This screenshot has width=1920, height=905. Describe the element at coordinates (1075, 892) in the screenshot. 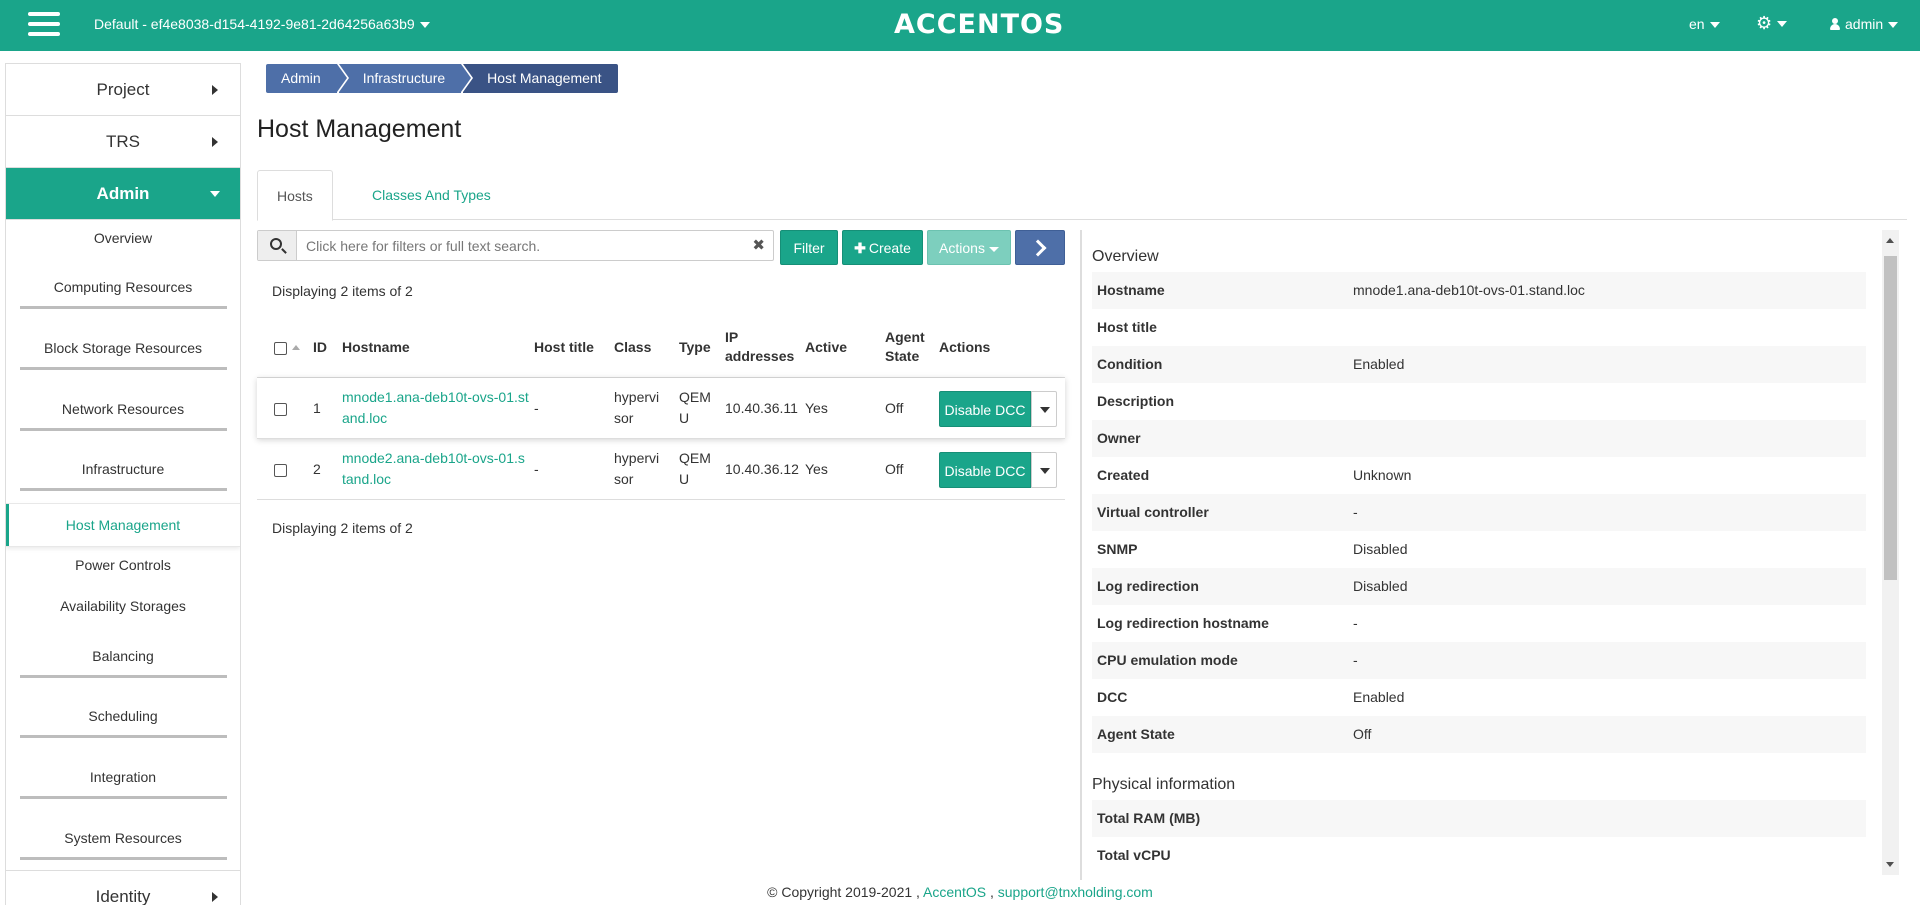

I see `footer-support-link: support@tnxholding.com` at that location.